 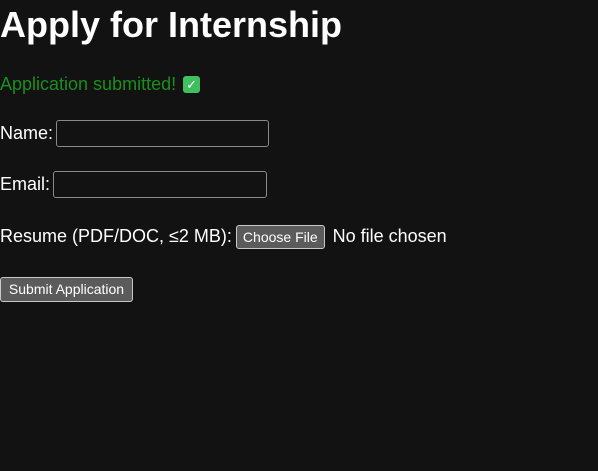 What do you see at coordinates (116, 236) in the screenshot?
I see `resume-label: Resume (PDF/DOC, ≤2 MB):` at bounding box center [116, 236].